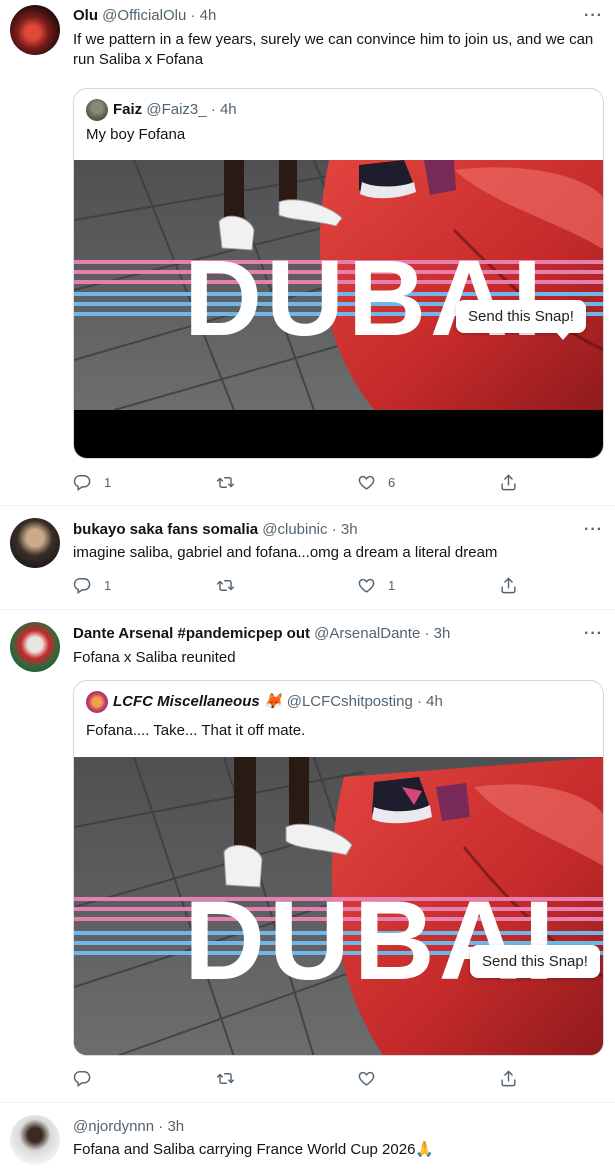 This screenshot has height=1171, width=615. I want to click on tweet-header: @njordynnn · 3h, so click(128, 1127).